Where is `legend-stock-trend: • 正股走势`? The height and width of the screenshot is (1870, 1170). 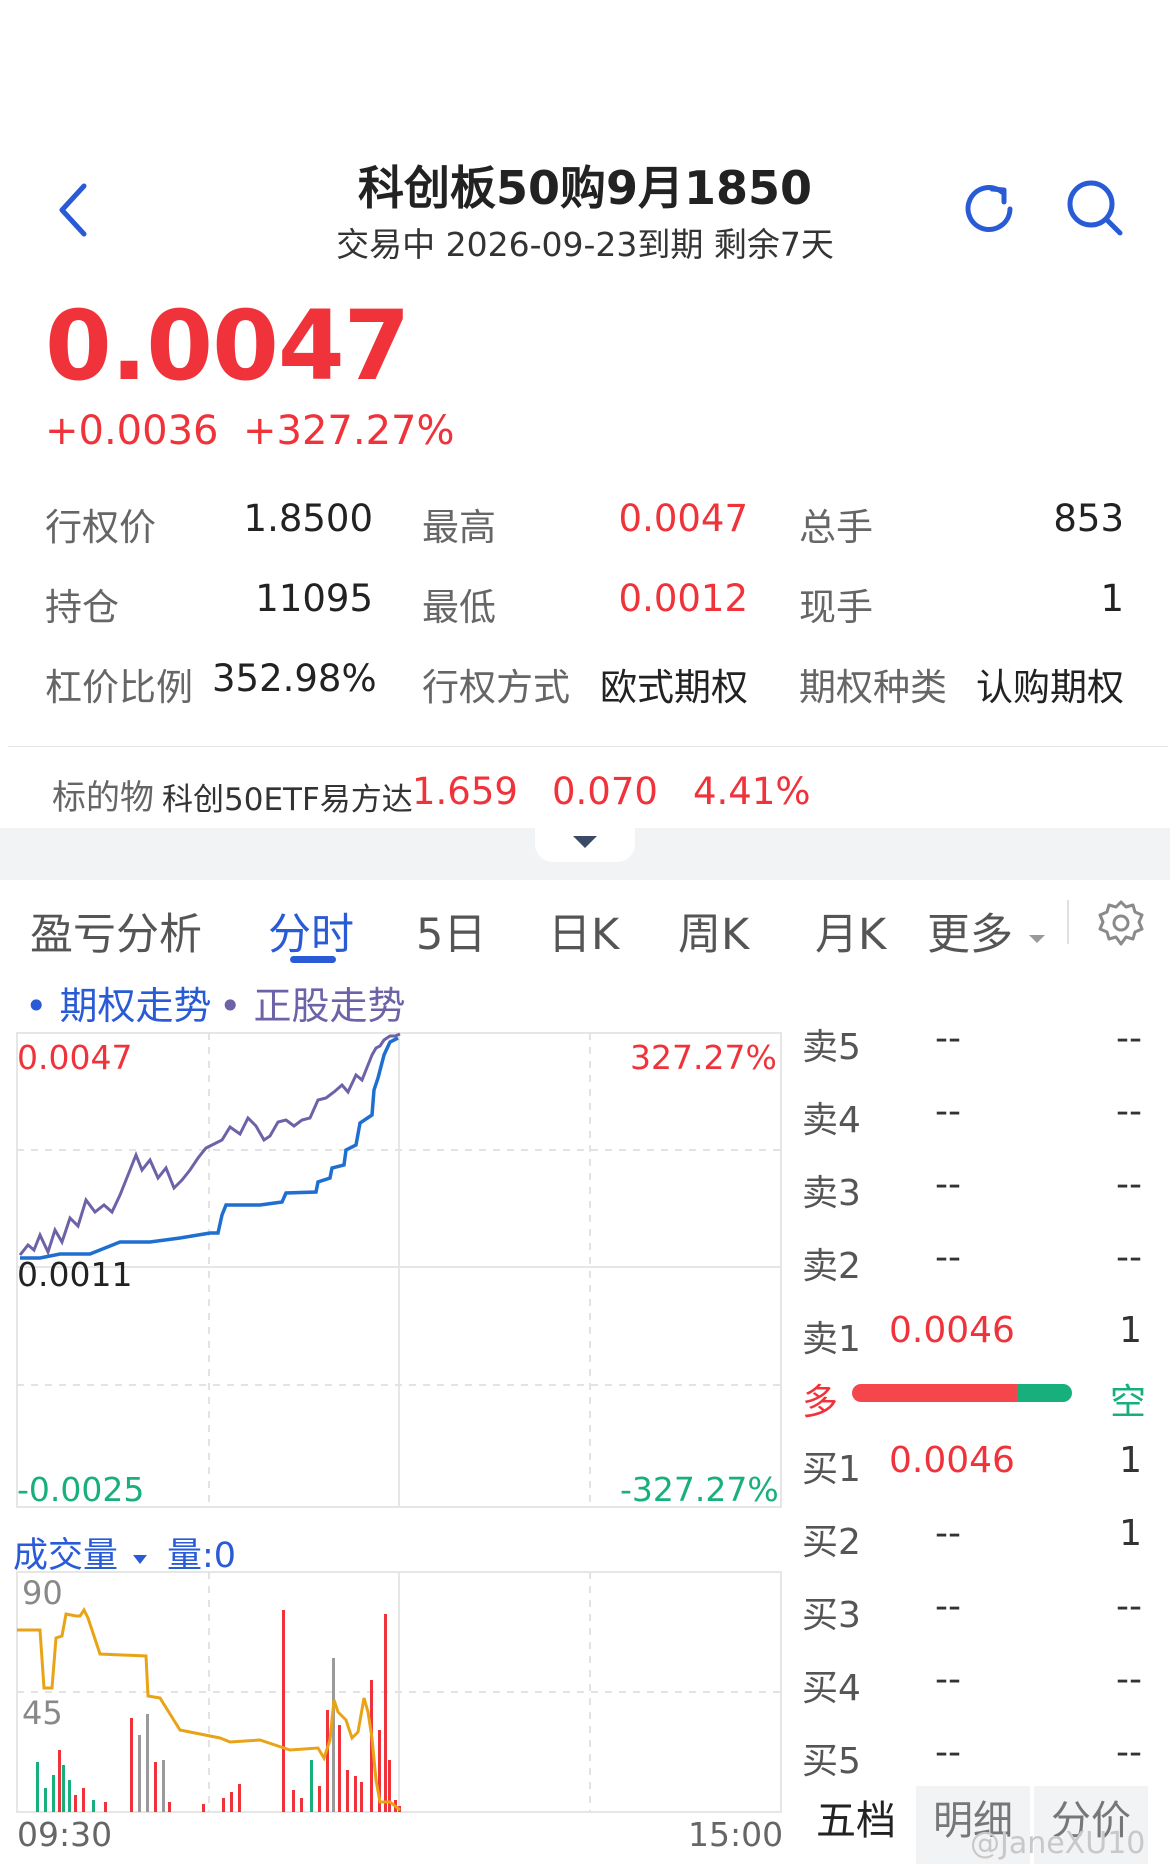
legend-stock-trend: • 正股走势 is located at coordinates (312, 1002).